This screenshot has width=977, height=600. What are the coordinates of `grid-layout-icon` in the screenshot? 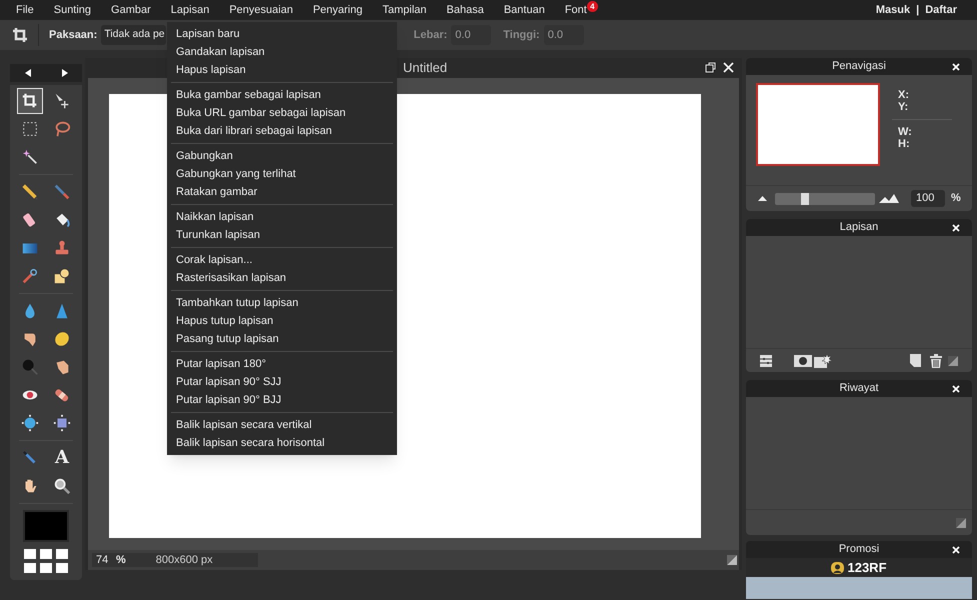 It's located at (46, 561).